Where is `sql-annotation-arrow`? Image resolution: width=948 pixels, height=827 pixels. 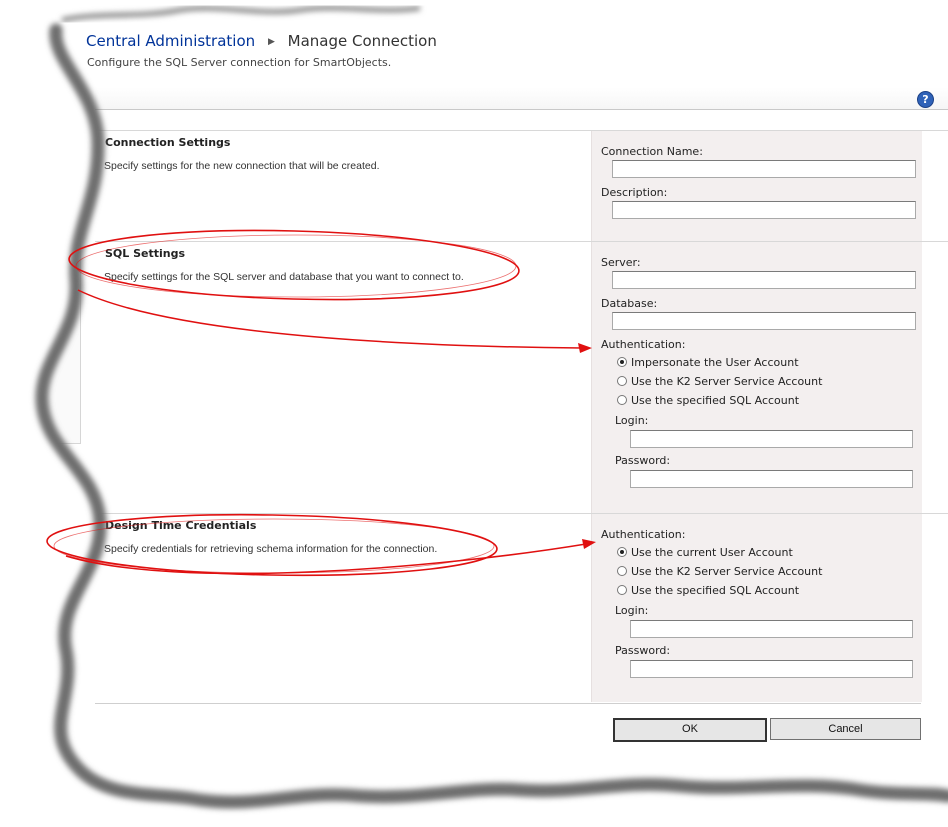
sql-annotation-arrow is located at coordinates (330, 319).